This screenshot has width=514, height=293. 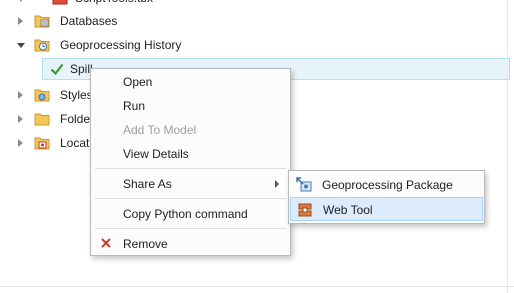 I want to click on menu-item-web-tool: Web Tool, so click(x=386, y=209).